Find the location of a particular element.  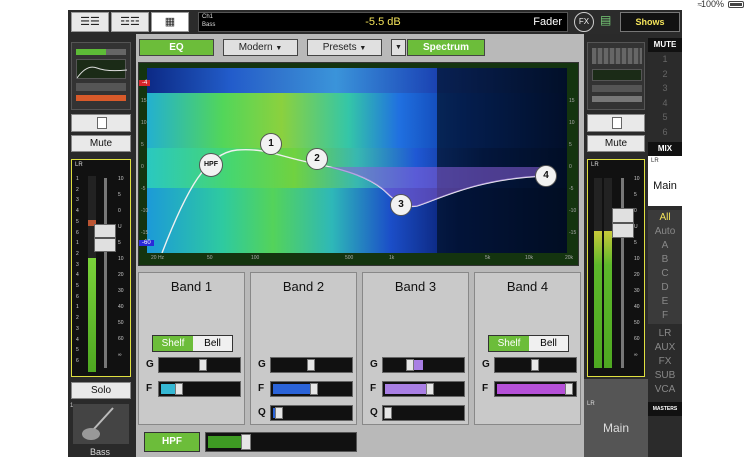

band-3-freq-slider is located at coordinates (423, 389).